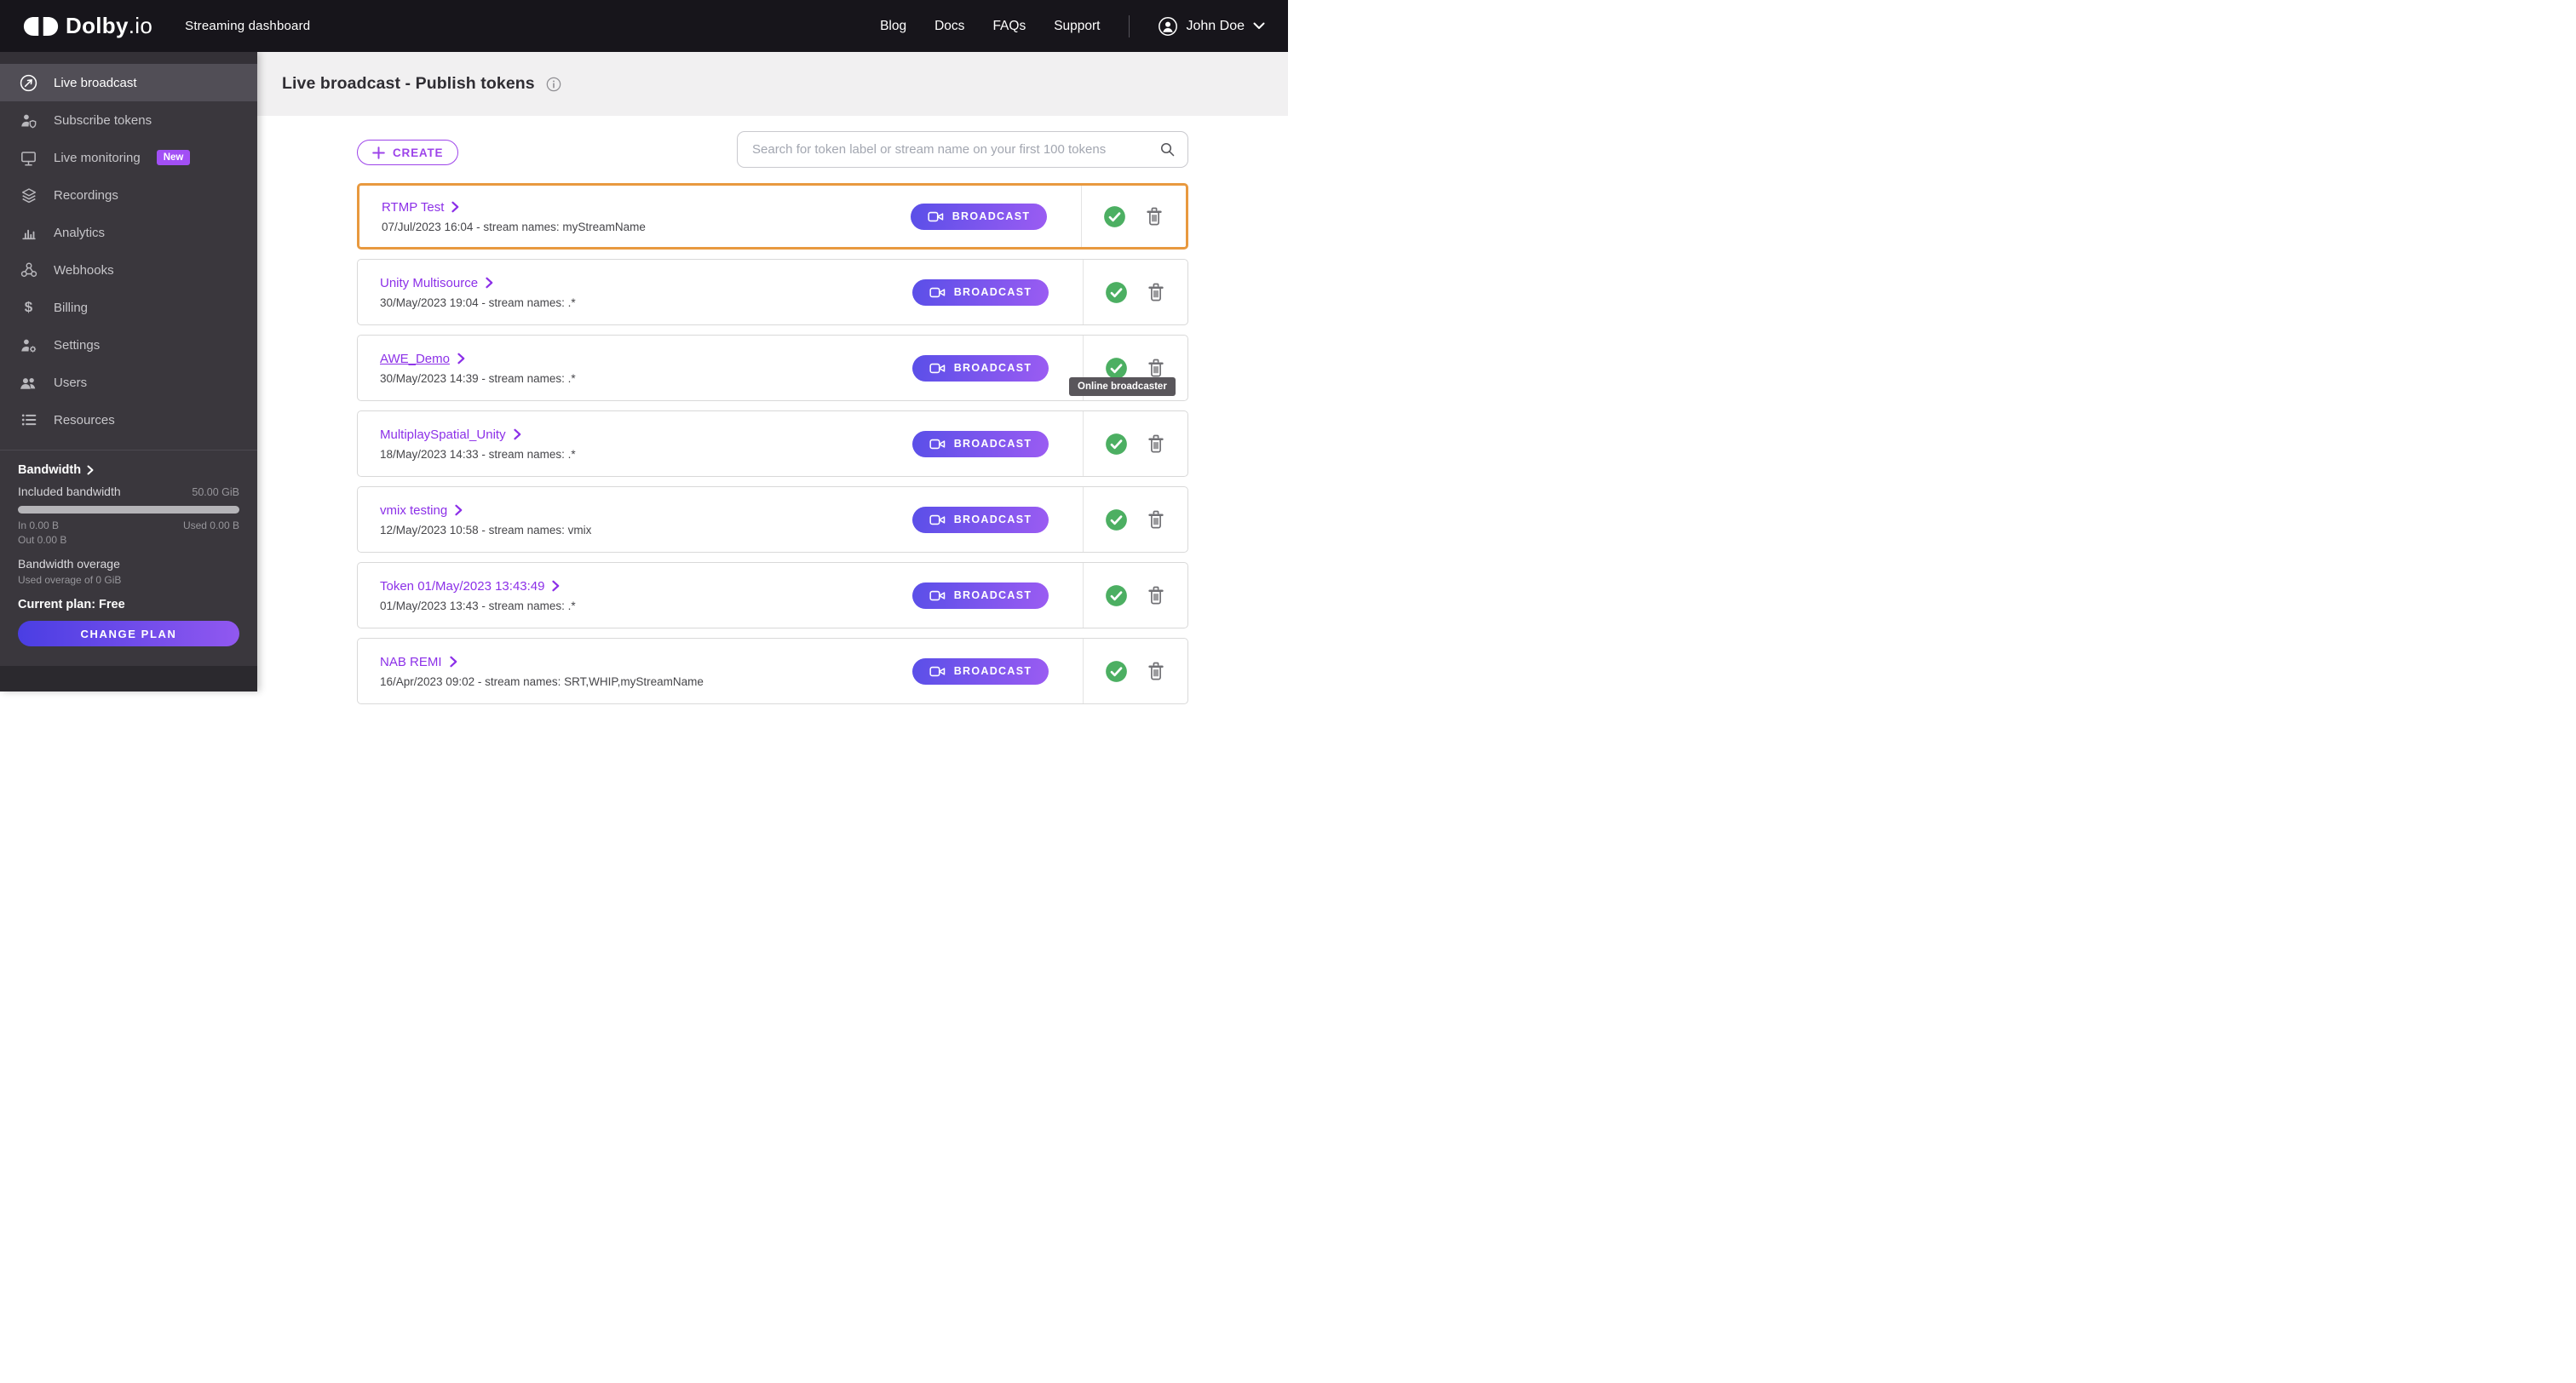  Describe the element at coordinates (1077, 26) in the screenshot. I see `nav-link-support: Support` at that location.